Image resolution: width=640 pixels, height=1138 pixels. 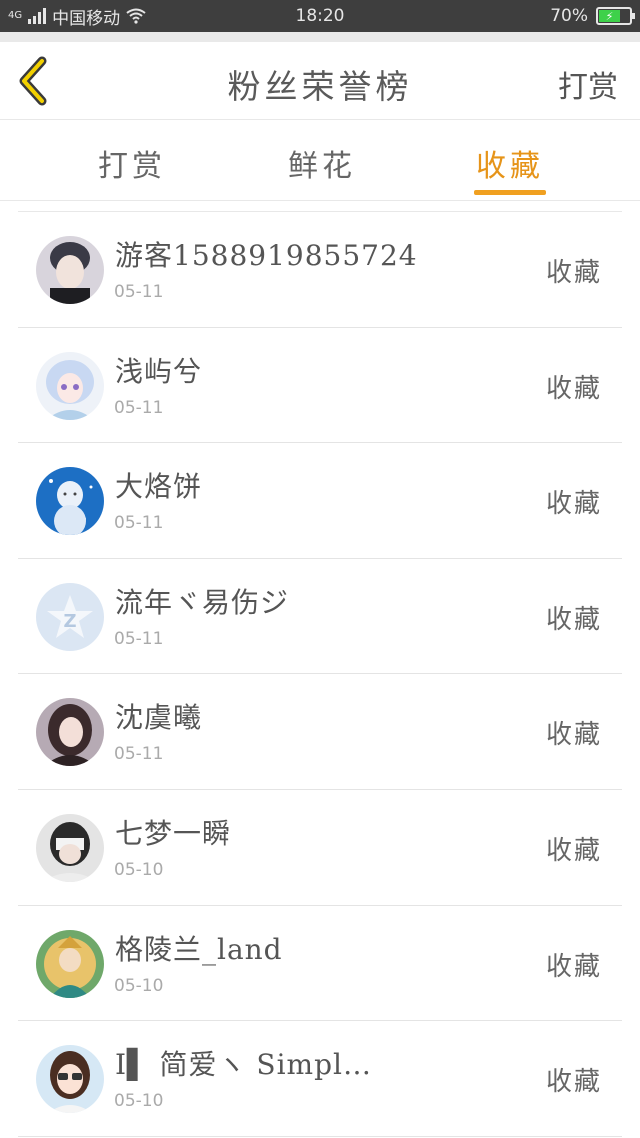 What do you see at coordinates (320, 501) in the screenshot?
I see `fan-row: 大烙饼 05-11 收藏` at bounding box center [320, 501].